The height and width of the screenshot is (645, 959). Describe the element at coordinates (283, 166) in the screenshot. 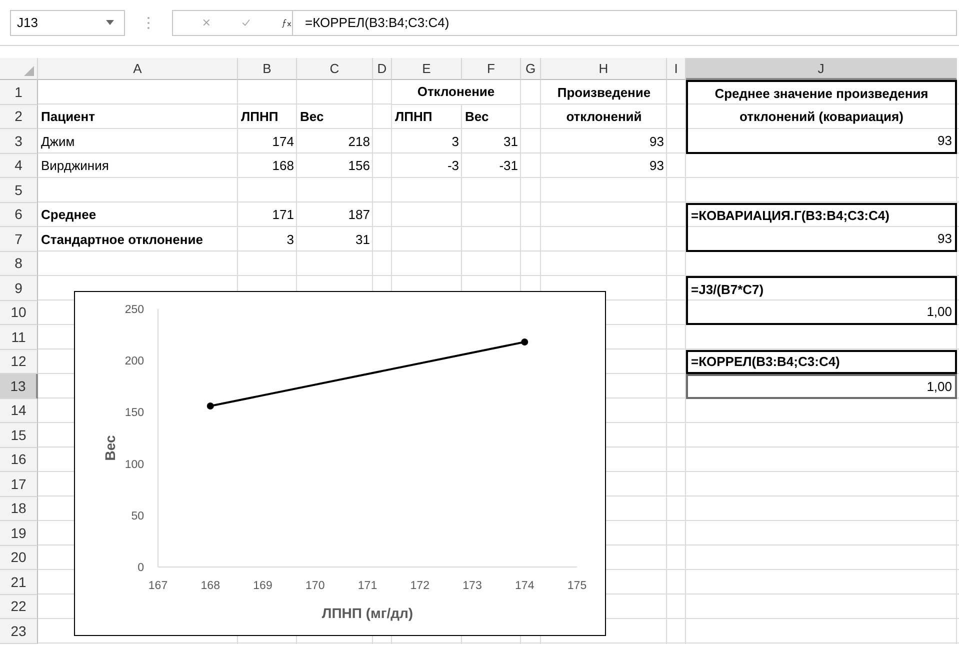

I see `table-cell-text: 168` at that location.